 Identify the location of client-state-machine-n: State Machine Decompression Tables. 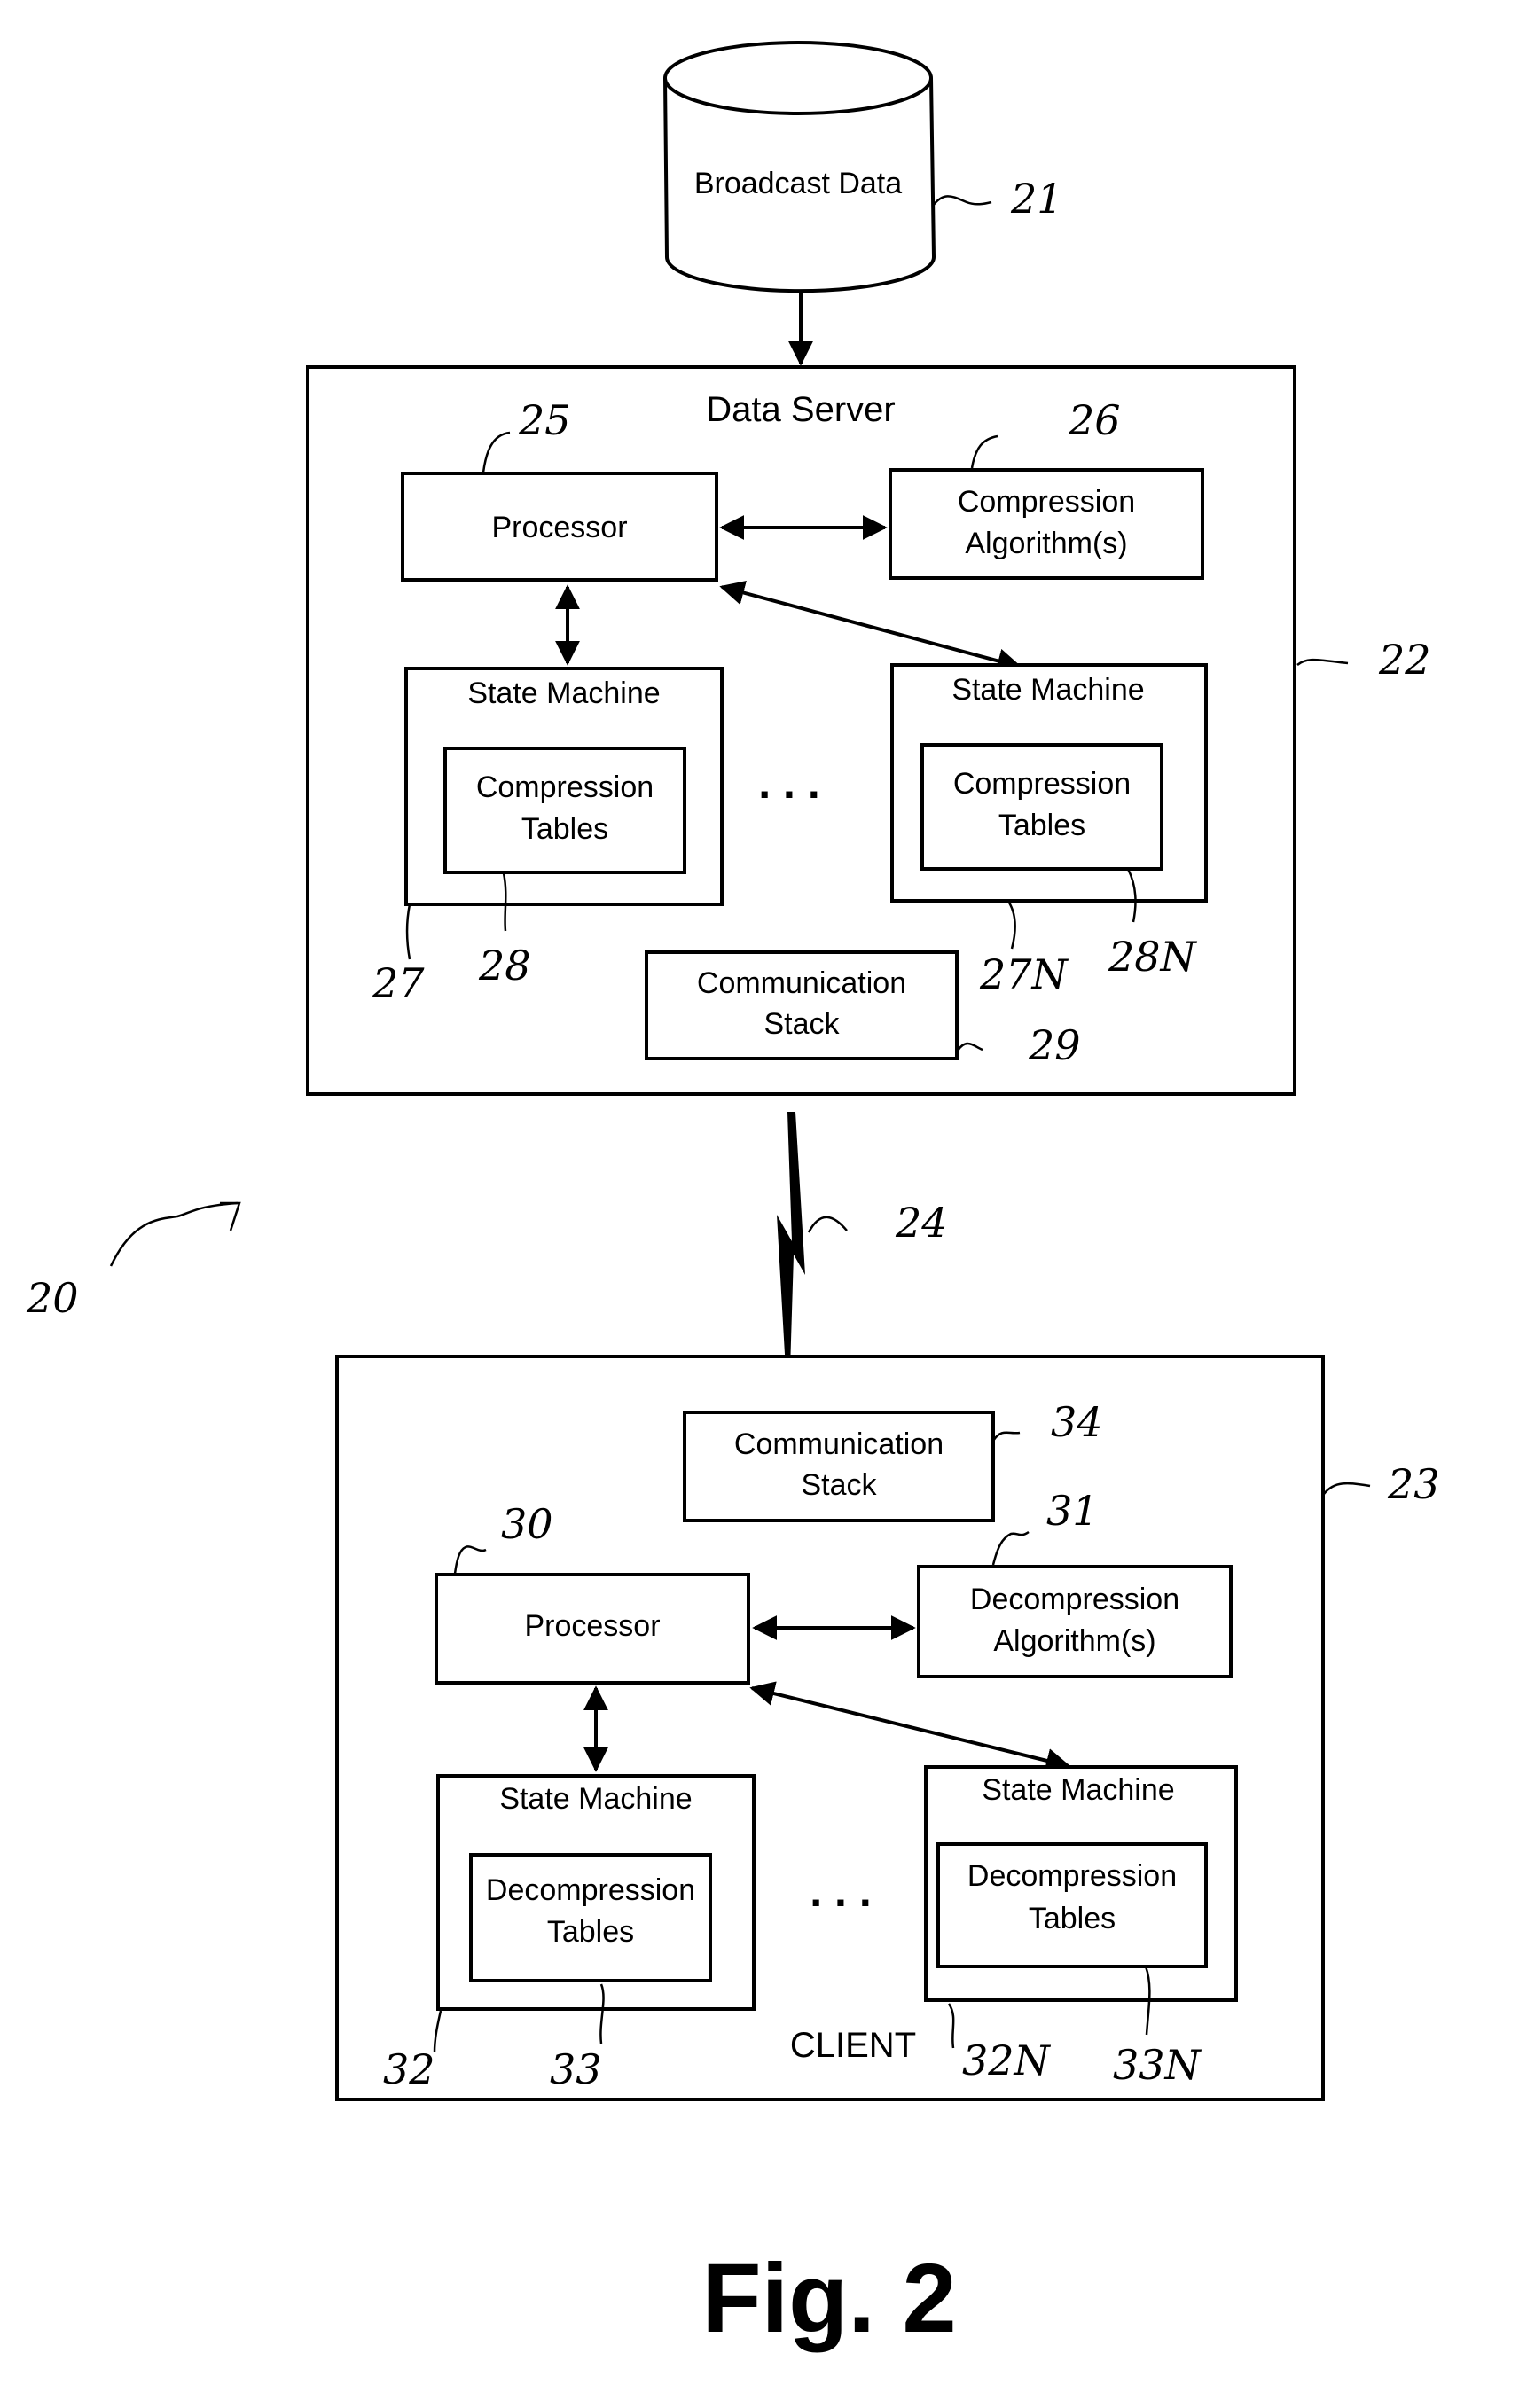
(1081, 1883).